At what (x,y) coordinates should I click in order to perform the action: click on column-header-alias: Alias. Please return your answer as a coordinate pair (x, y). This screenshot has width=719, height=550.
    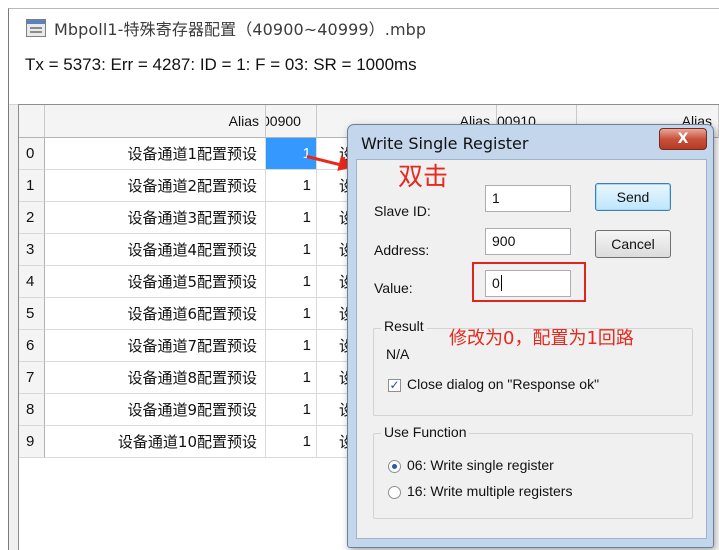
    Looking at the image, I should click on (155, 121).